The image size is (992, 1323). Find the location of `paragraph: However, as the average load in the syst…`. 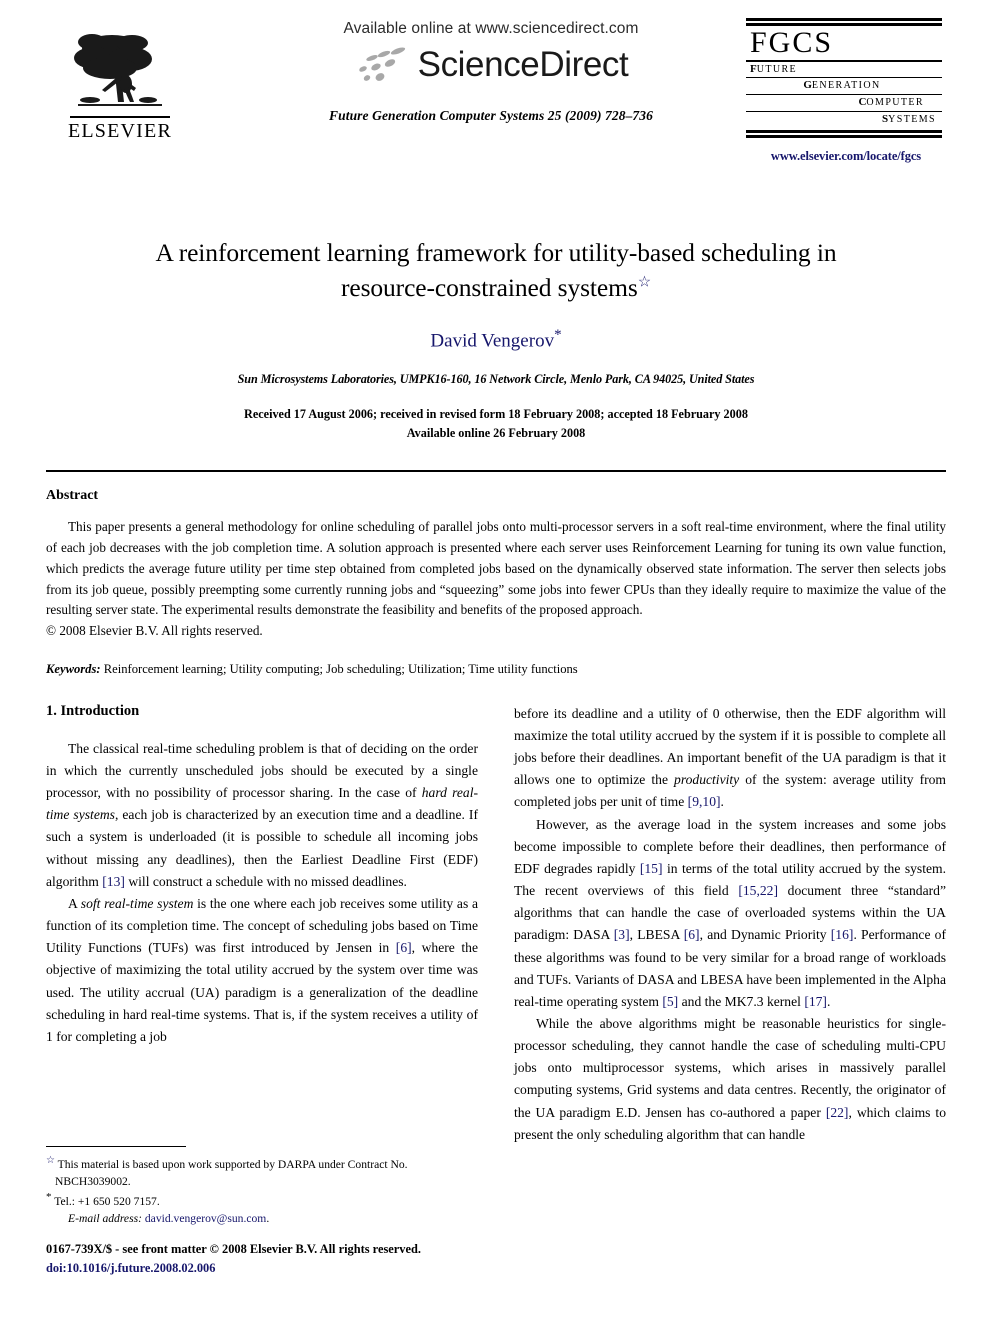

paragraph: However, as the average load in the syst… is located at coordinates (730, 913).